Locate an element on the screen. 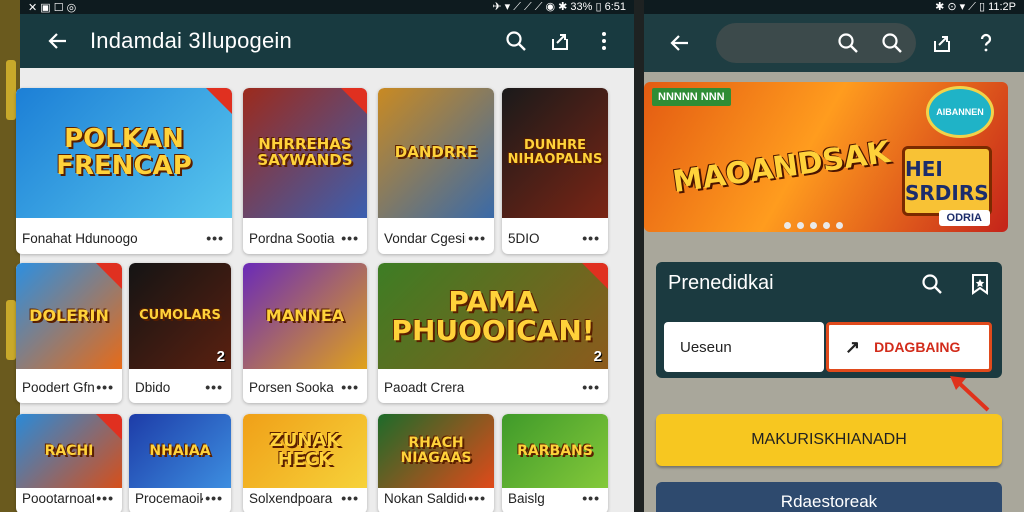 Image resolution: width=1024 pixels, height=512 pixels. game-card: POLKAN FRENCAP Fonahat Hdunoogo ••• is located at coordinates (124, 171).